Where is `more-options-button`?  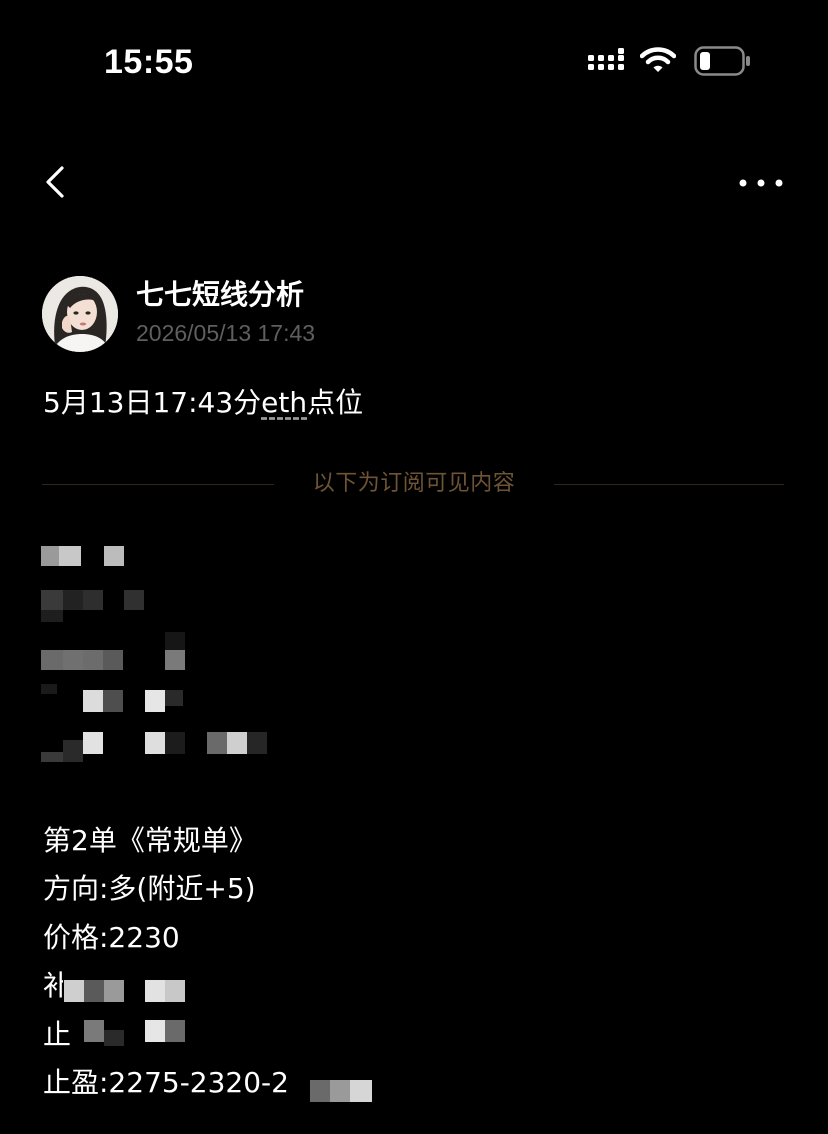
more-options-button is located at coordinates (761, 183).